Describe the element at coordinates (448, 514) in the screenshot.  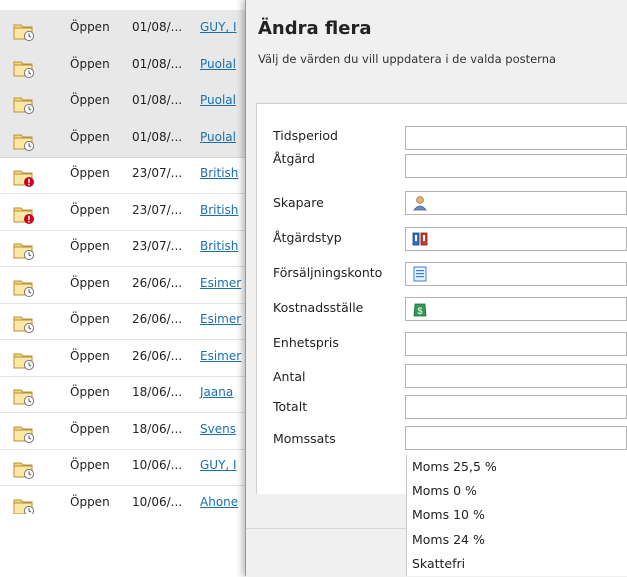
I see `vat-option: Moms 10 %` at that location.